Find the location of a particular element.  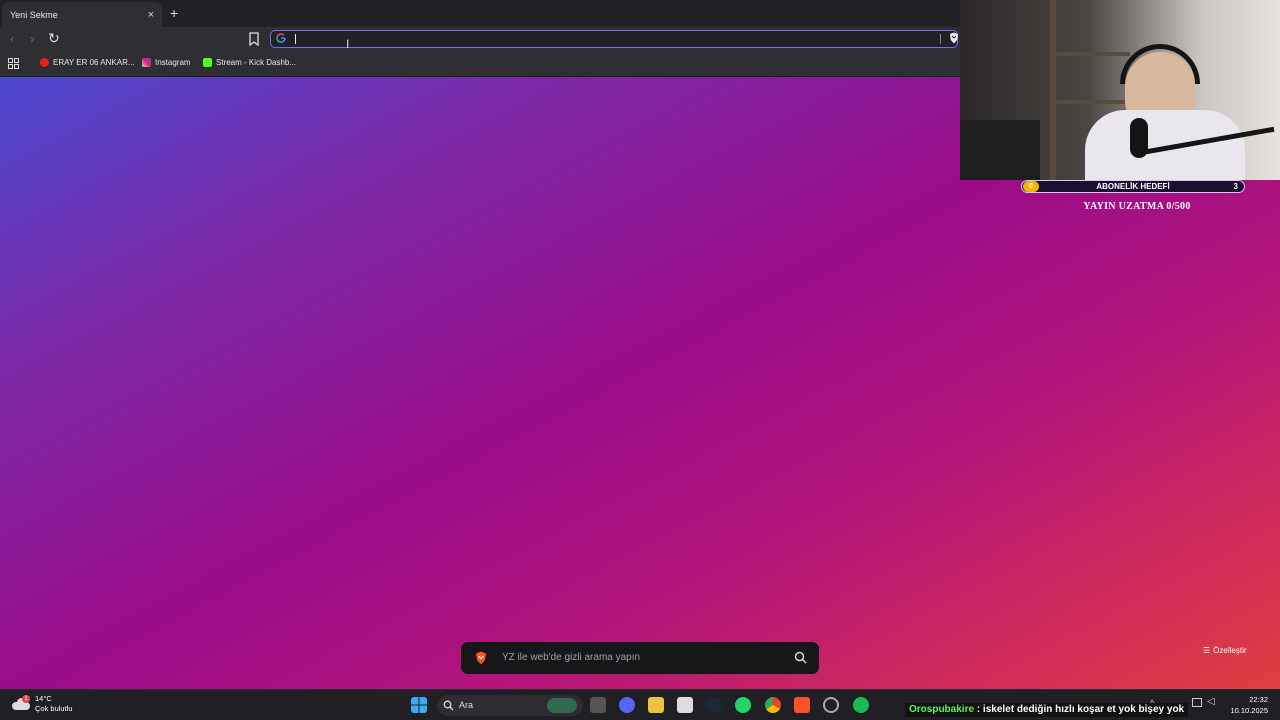

apps-grid-icon is located at coordinates (13, 63).